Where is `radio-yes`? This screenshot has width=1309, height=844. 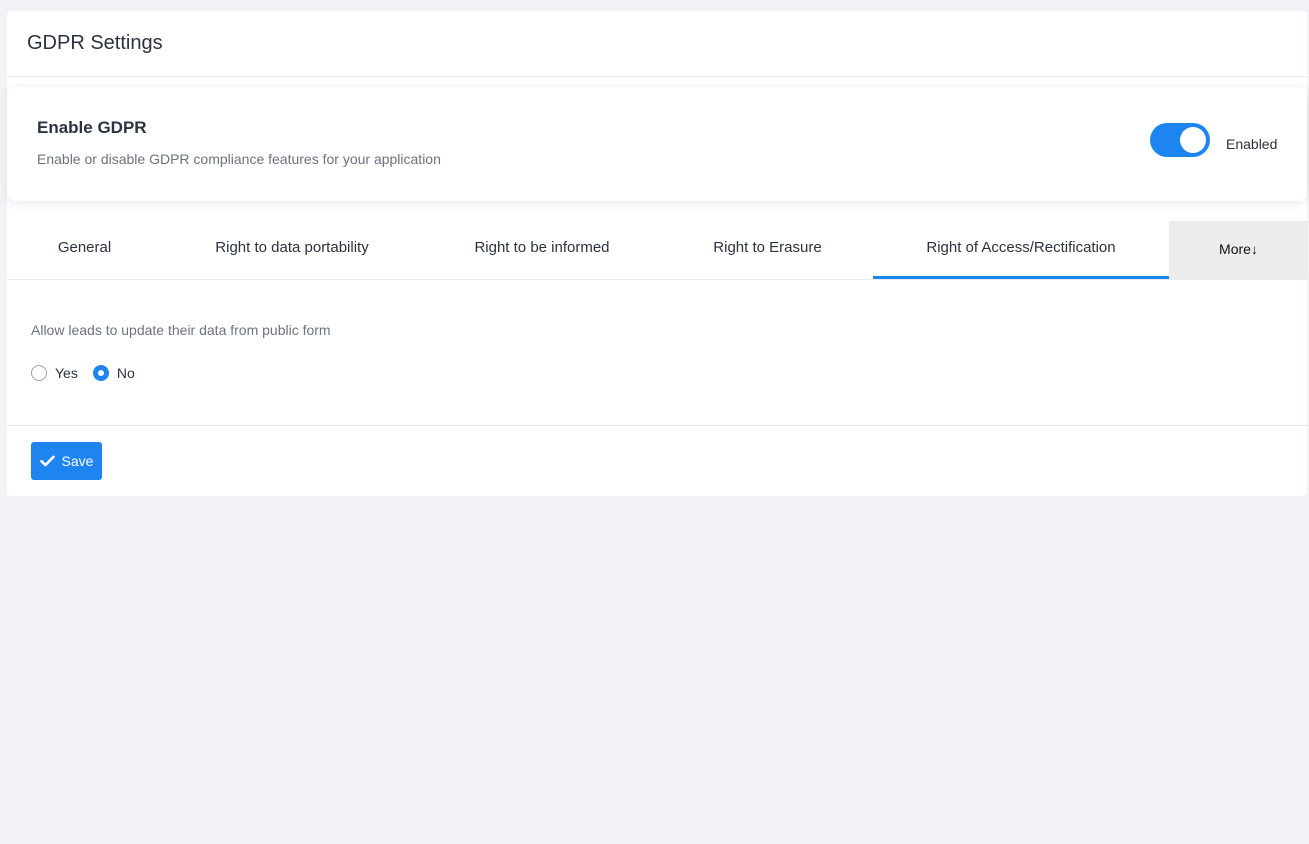 radio-yes is located at coordinates (39, 373).